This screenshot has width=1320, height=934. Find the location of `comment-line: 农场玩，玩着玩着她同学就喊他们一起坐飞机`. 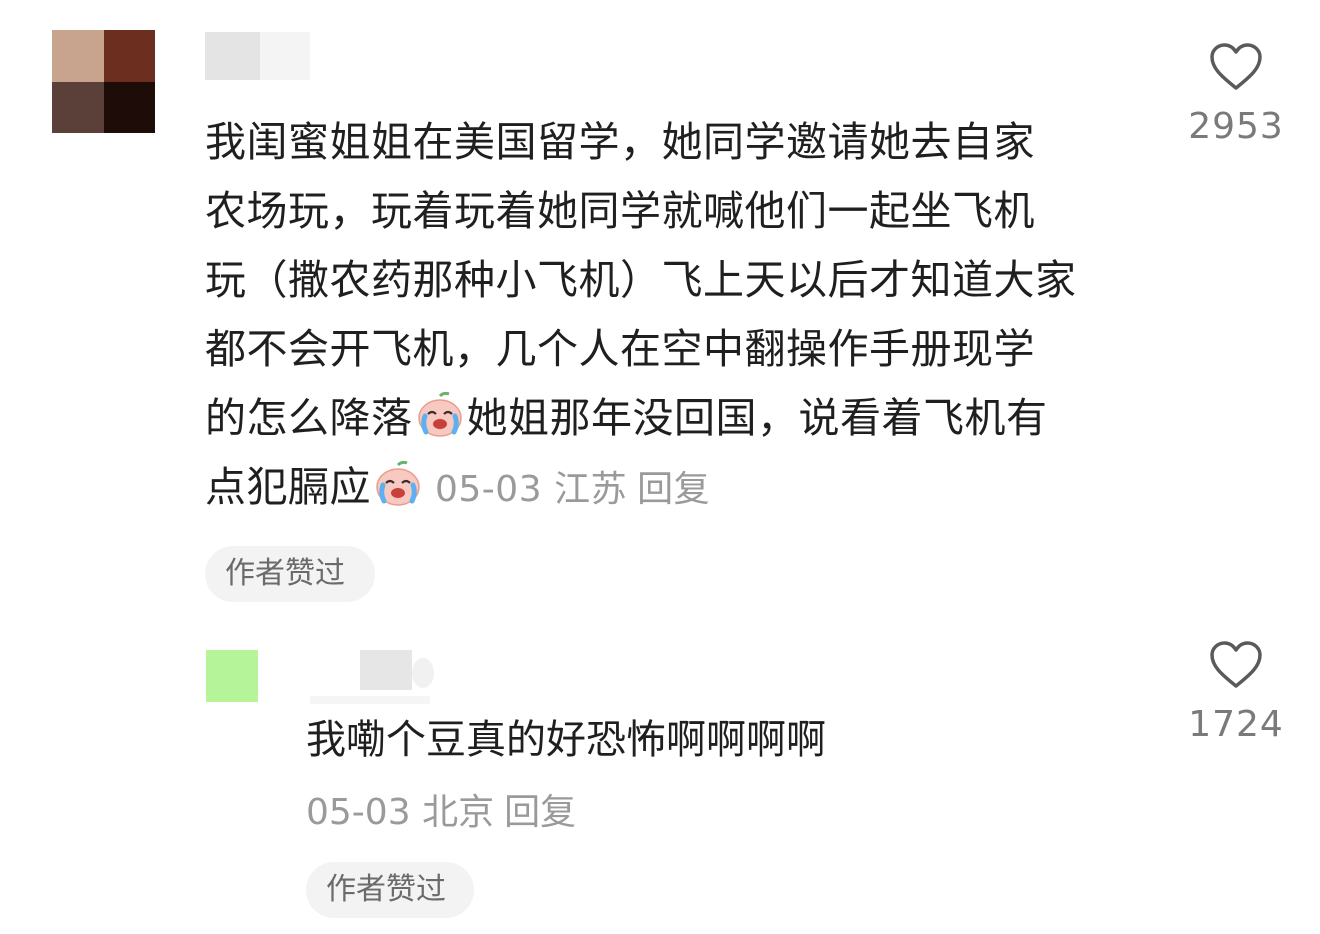

comment-line: 农场玩，玩着玩着她同学就喊他们一起坐飞机 is located at coordinates (620, 211).